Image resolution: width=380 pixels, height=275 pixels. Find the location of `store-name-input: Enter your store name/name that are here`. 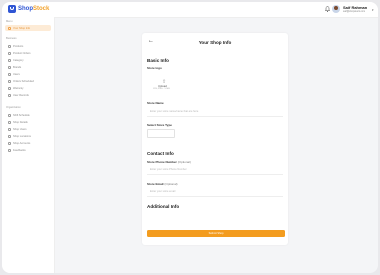

store-name-input: Enter your store name/name that are here is located at coordinates (215, 112).